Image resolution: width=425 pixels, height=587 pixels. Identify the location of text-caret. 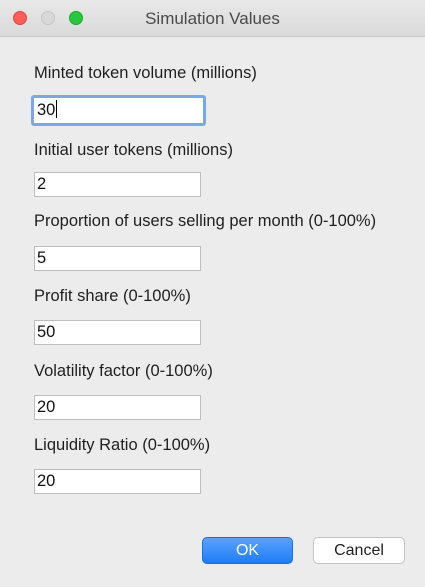
(57, 109).